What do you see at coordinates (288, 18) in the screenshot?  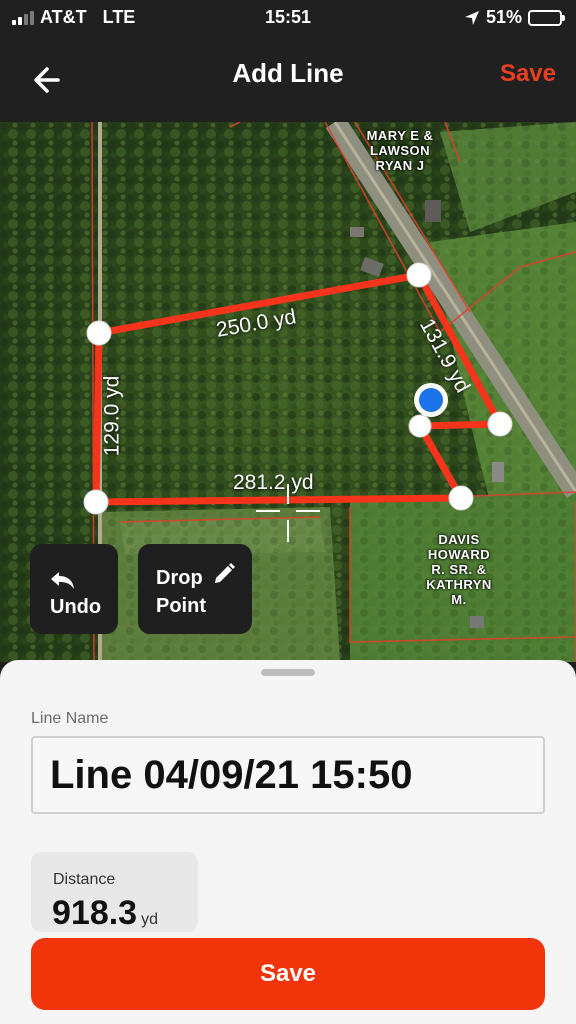 I see `status-bar: AT&T LTE 15:51 51%` at bounding box center [288, 18].